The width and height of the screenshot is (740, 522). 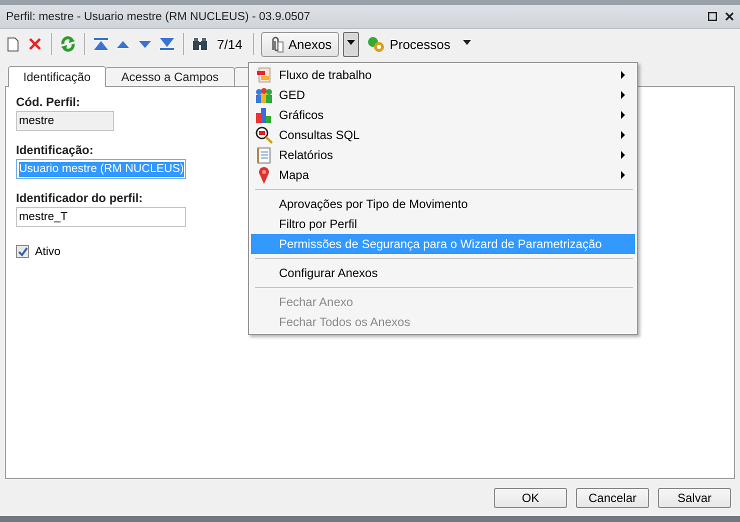 I want to click on menu-item: Configurar Anexos, so click(x=443, y=273).